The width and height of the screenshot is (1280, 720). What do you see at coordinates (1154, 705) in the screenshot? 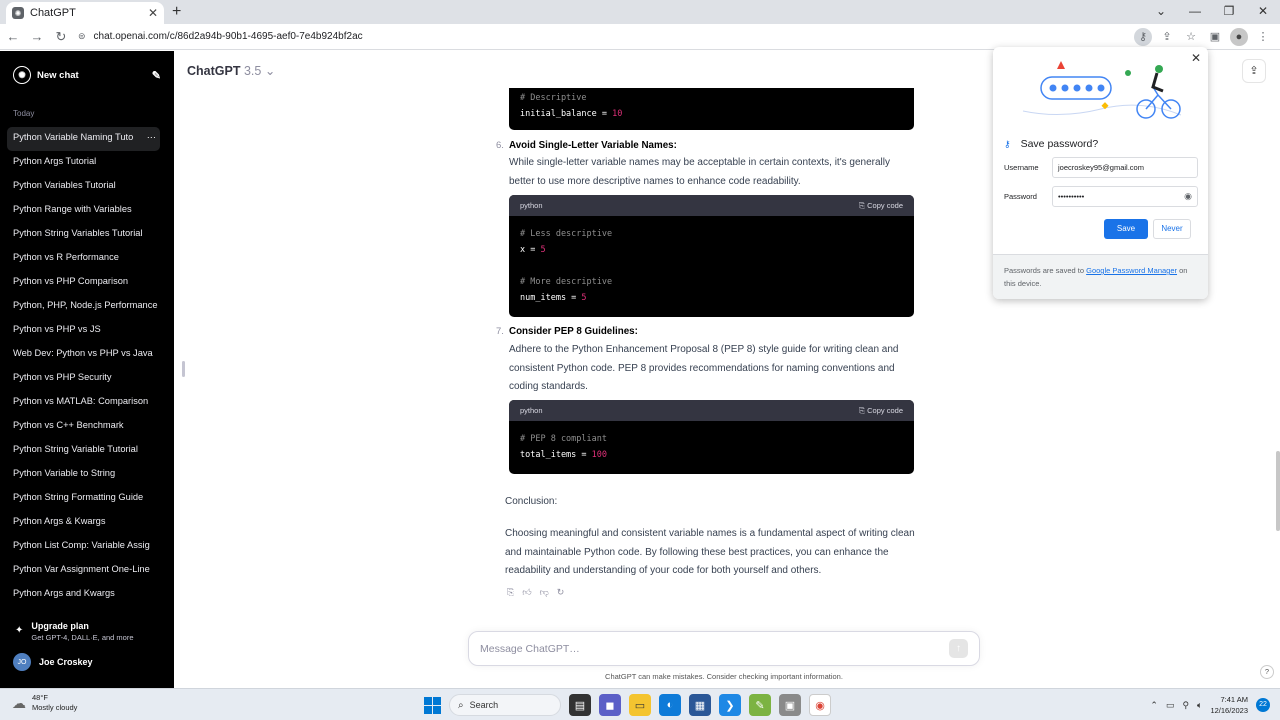
I see `chevron-up-icon: ⌃` at bounding box center [1154, 705].